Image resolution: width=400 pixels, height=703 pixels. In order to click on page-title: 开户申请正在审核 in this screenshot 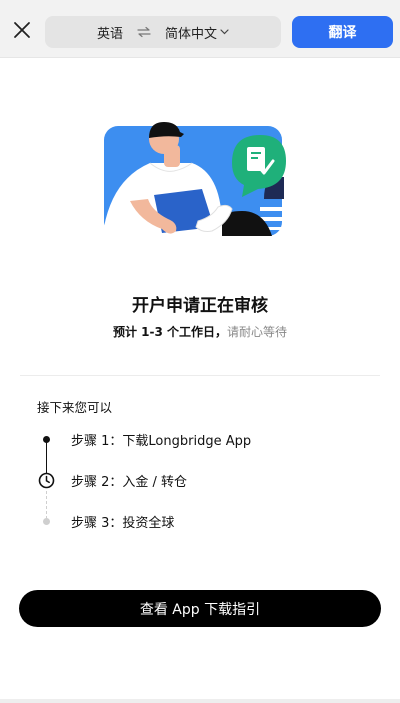, I will do `click(200, 306)`.